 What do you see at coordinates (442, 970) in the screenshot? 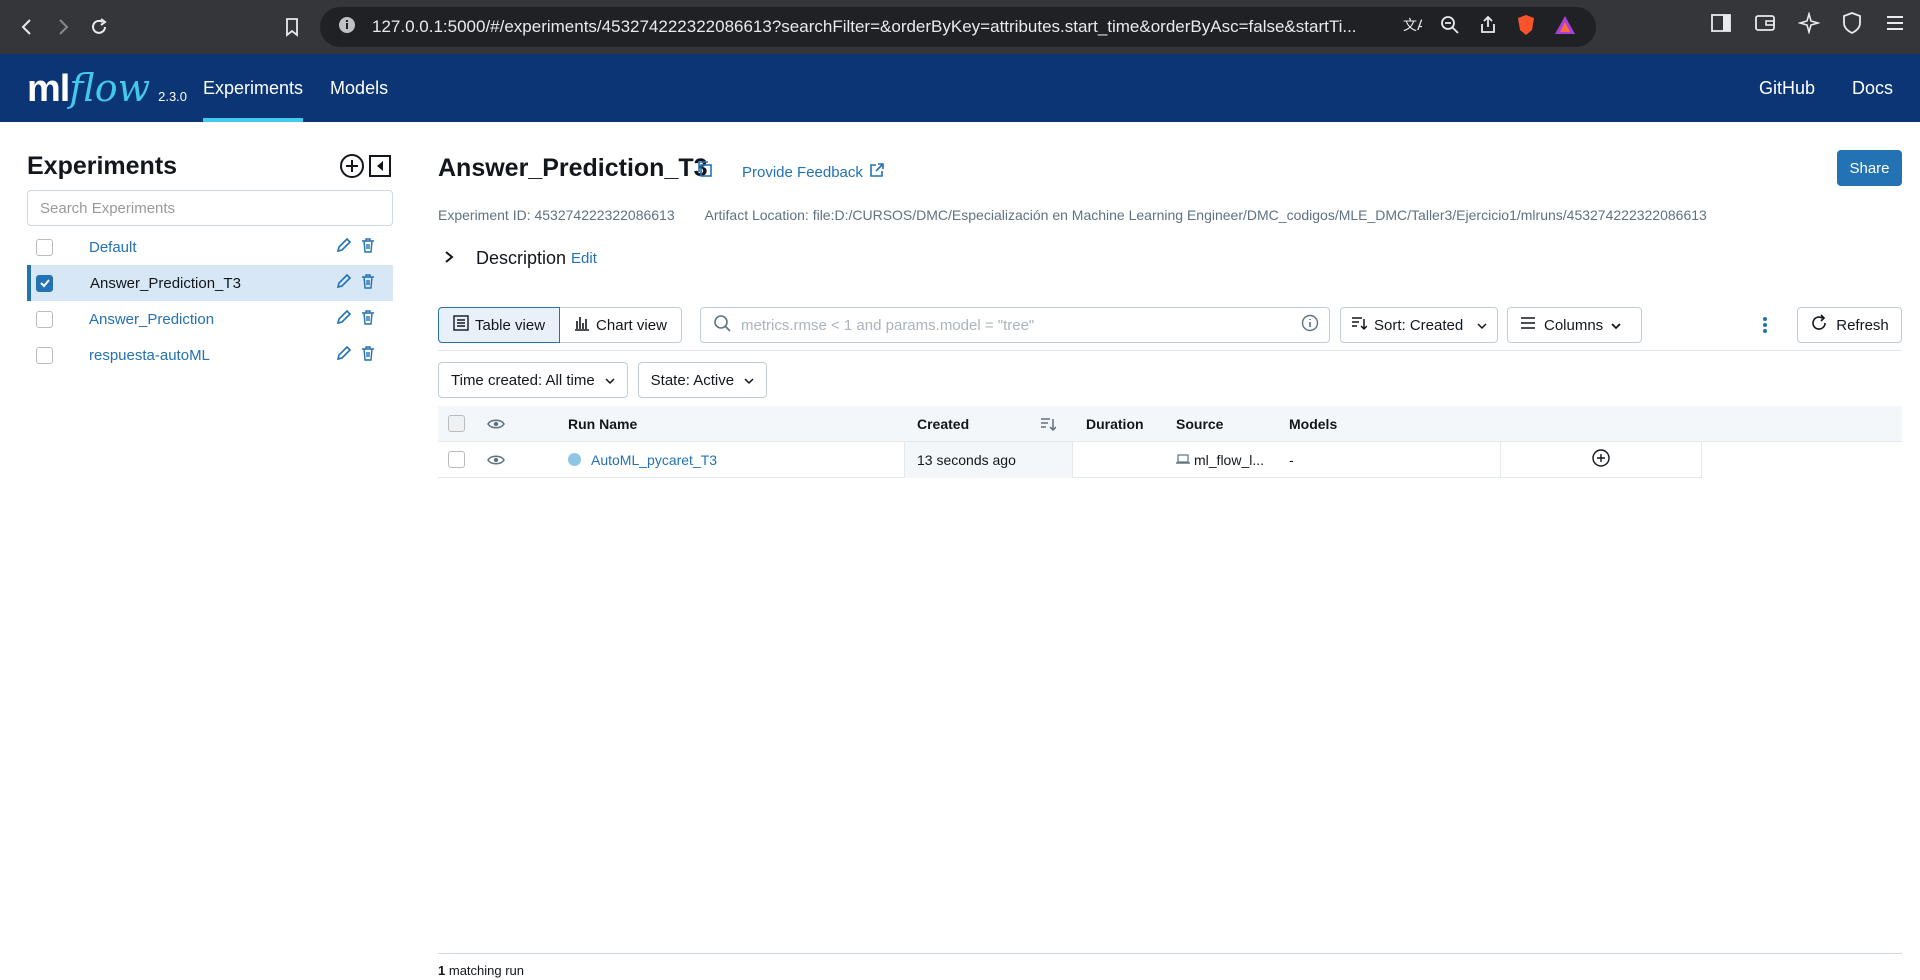
I see `run-count: 1` at bounding box center [442, 970].